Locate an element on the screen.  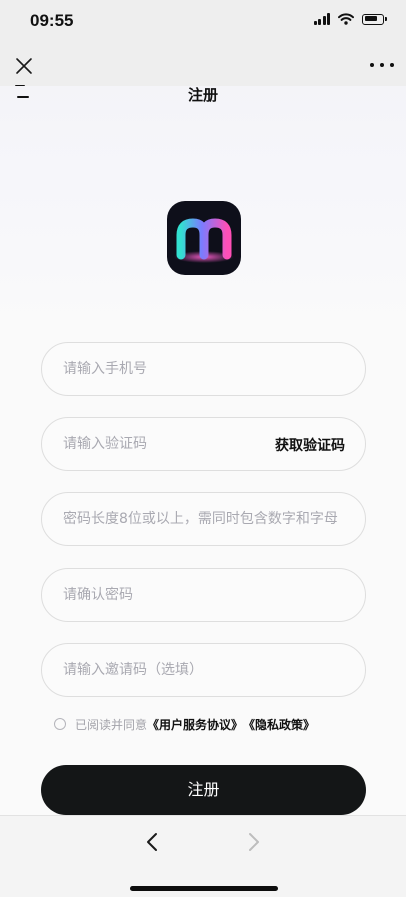
agreement-checkbox is located at coordinates (60, 724).